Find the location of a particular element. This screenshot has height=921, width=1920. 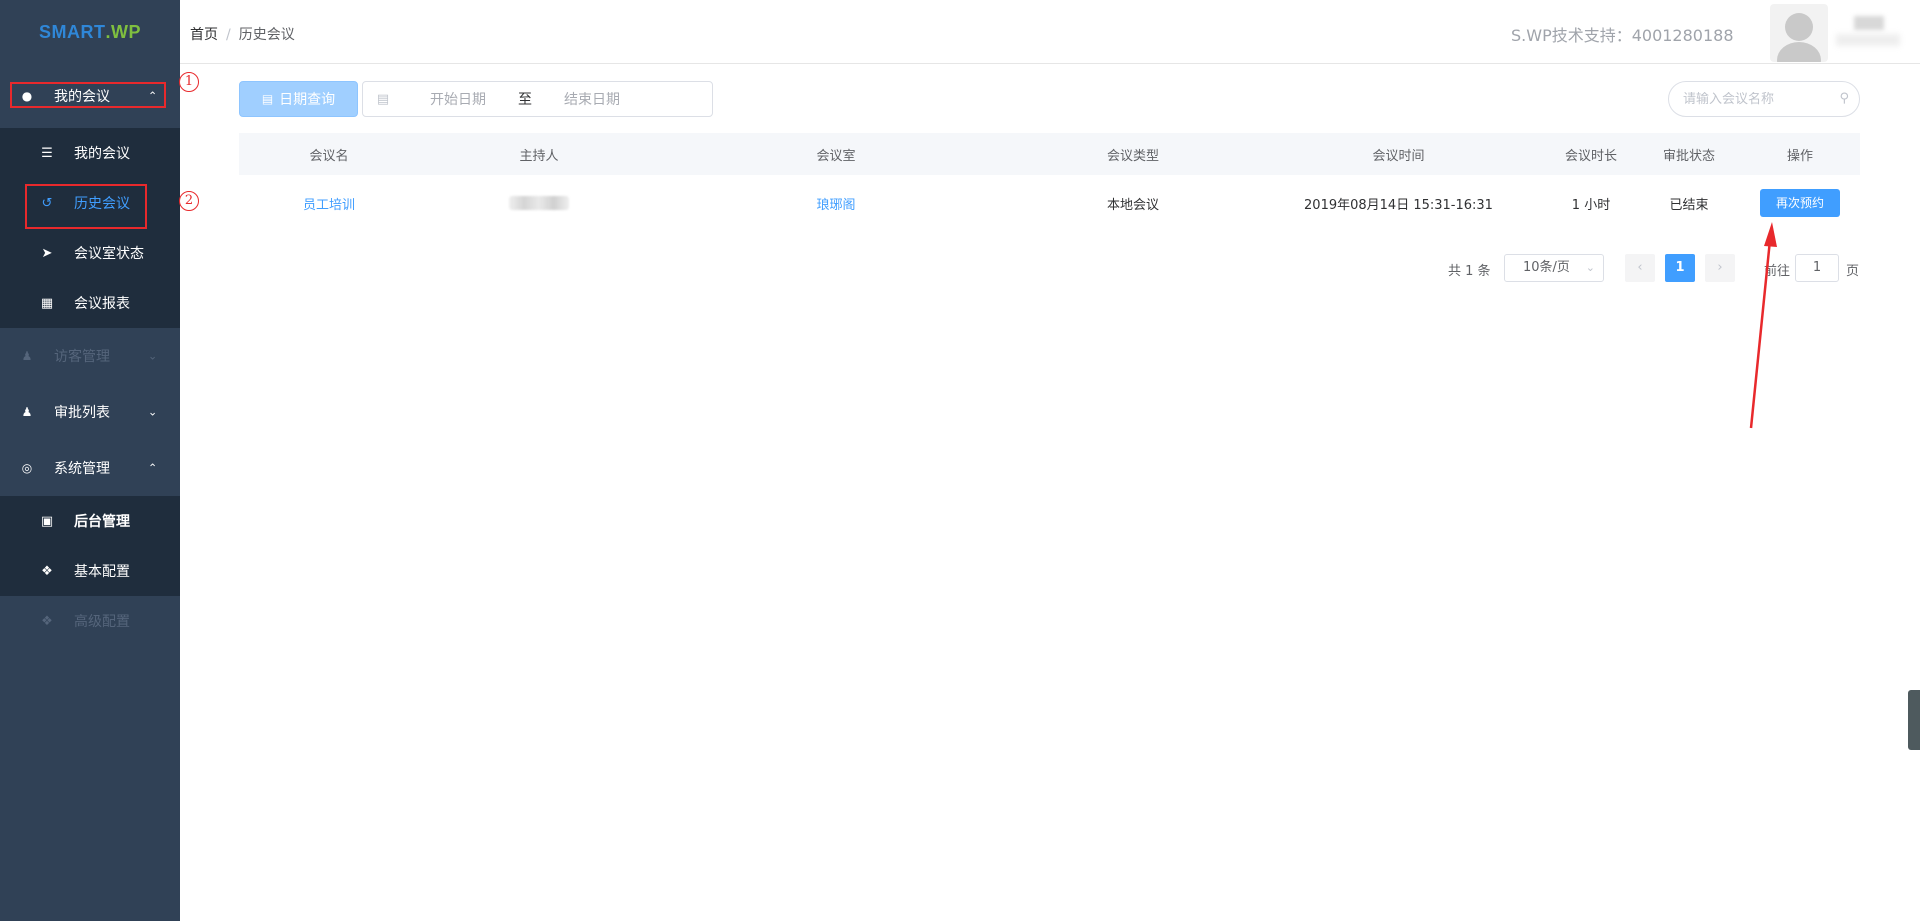

annotation-number-2: 2 is located at coordinates (189, 201).